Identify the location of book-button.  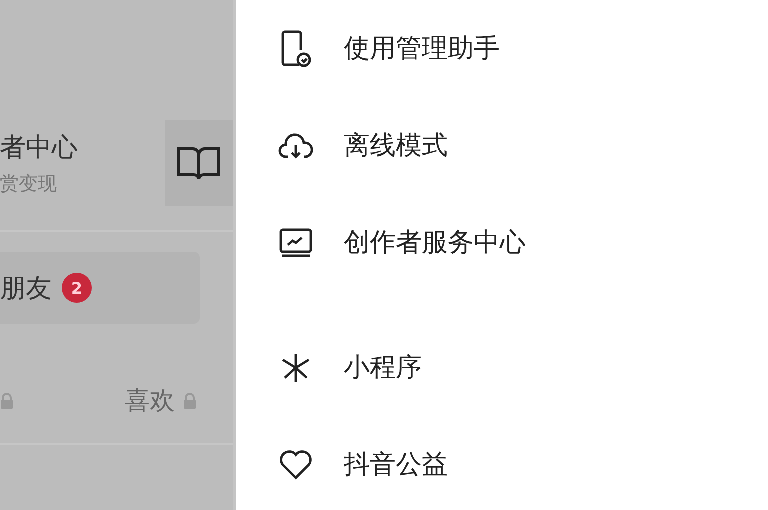
(199, 163).